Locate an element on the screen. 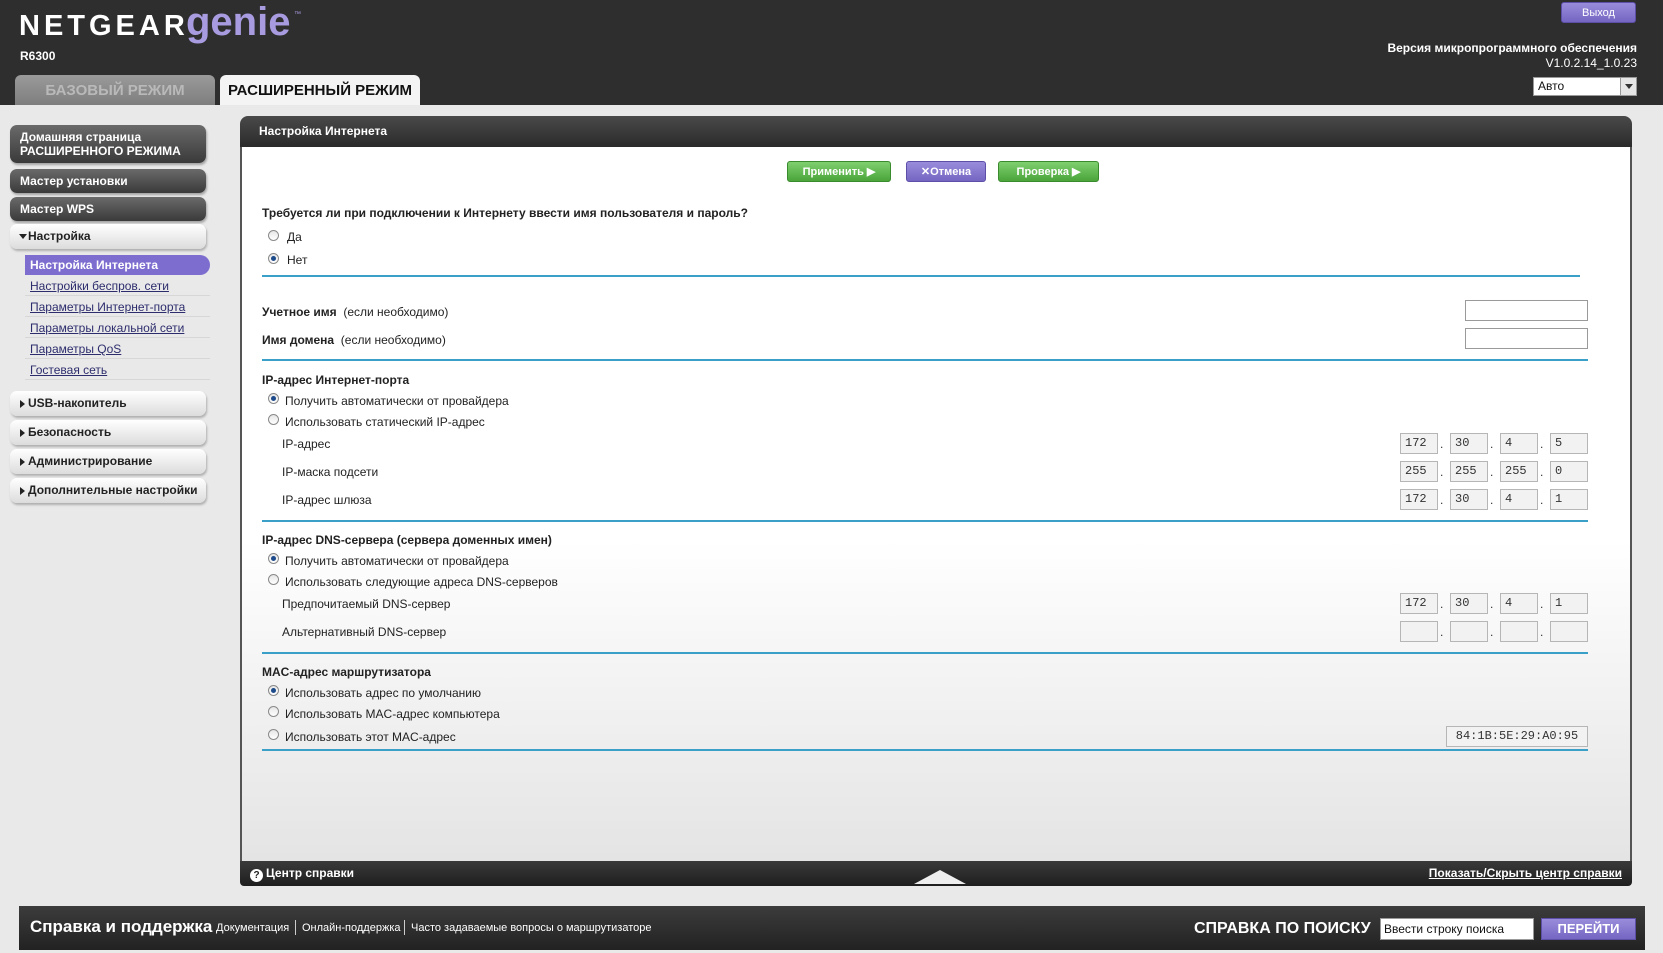 Image resolution: width=1663 pixels, height=953 pixels. secondary-dns-label: Альтернативный DNS-сервер is located at coordinates (364, 632).